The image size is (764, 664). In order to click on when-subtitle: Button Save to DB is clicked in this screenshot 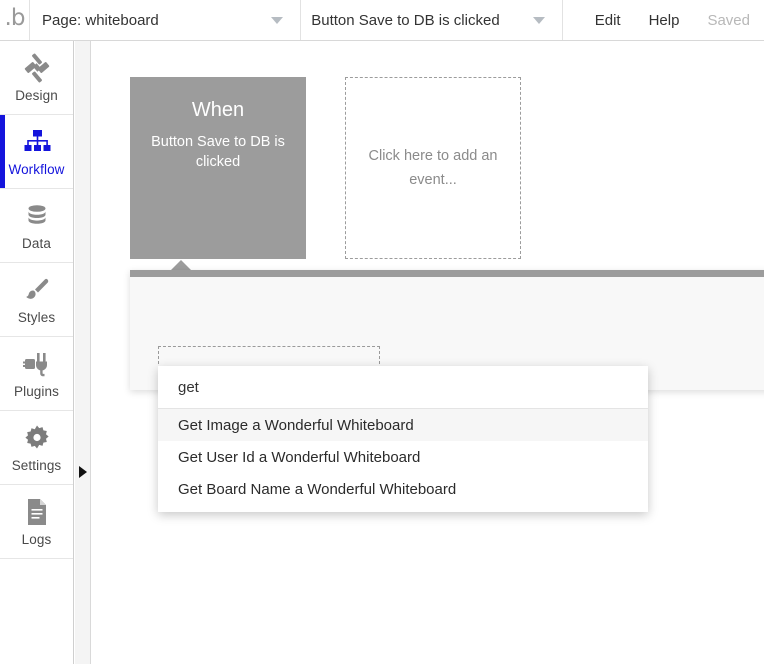, I will do `click(218, 152)`.